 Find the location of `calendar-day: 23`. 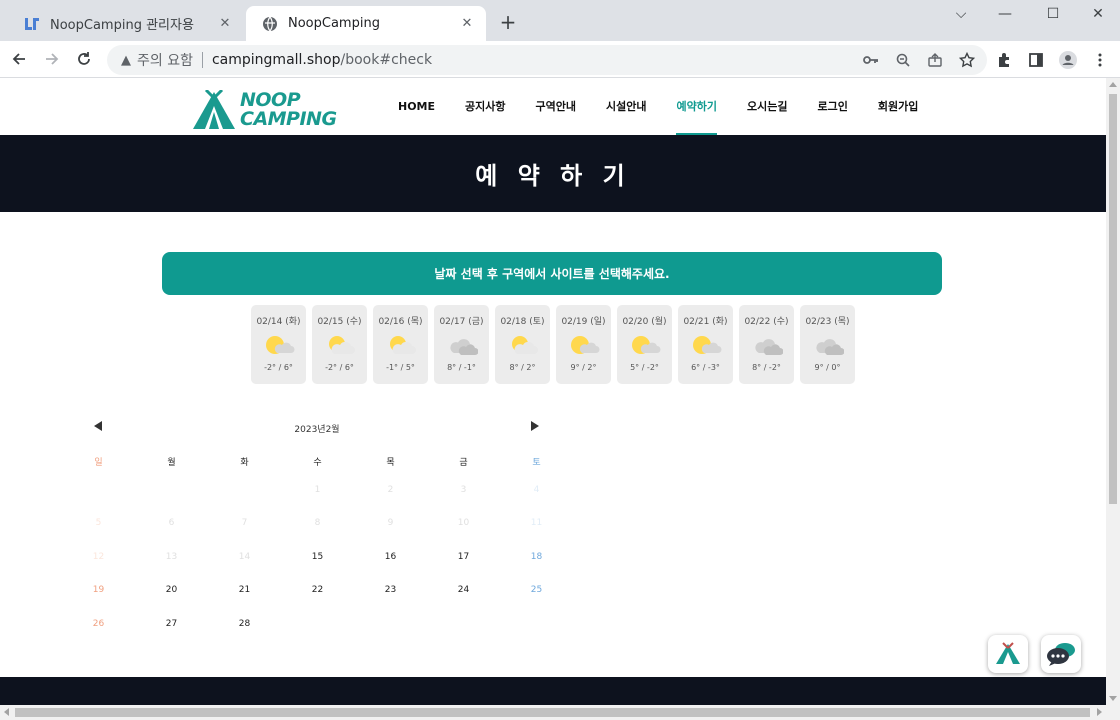

calendar-day: 23 is located at coordinates (390, 590).